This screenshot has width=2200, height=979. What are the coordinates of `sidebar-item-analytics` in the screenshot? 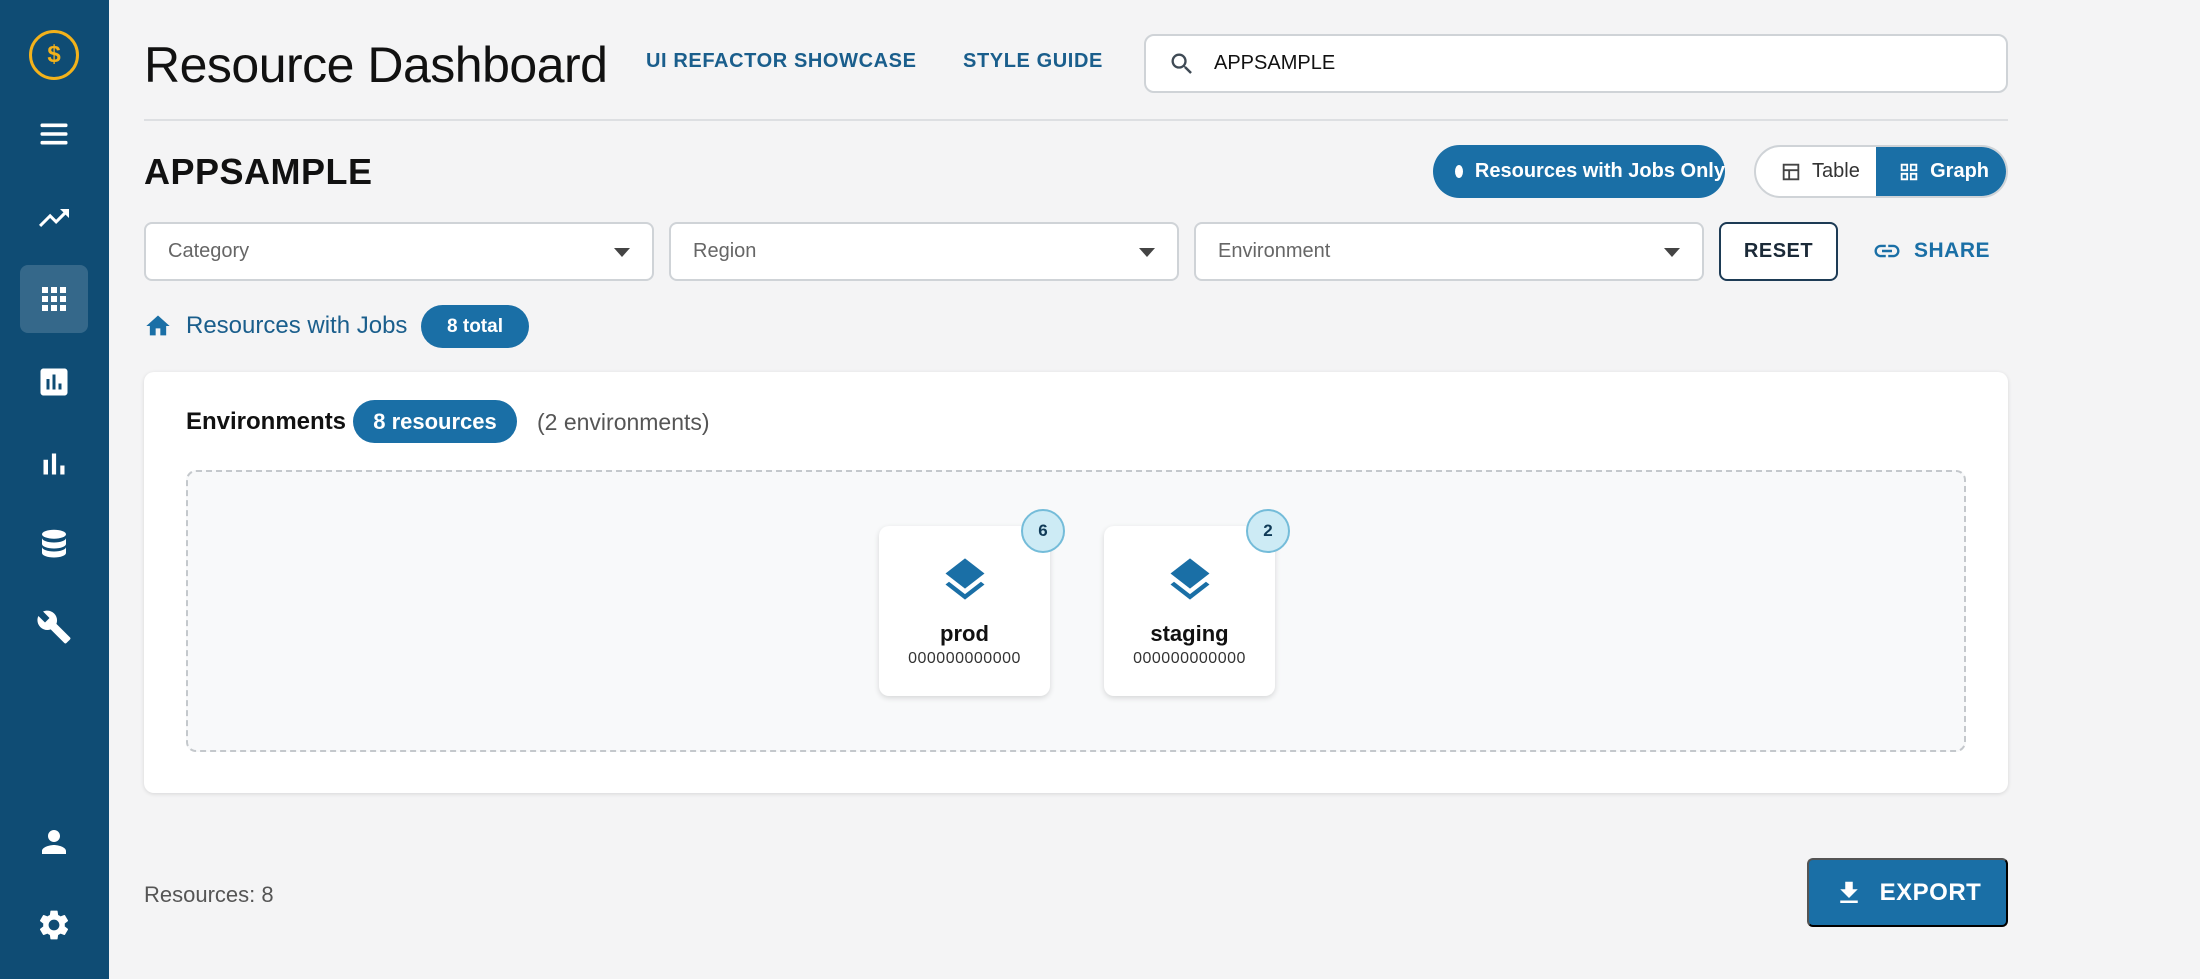 It's located at (54, 464).